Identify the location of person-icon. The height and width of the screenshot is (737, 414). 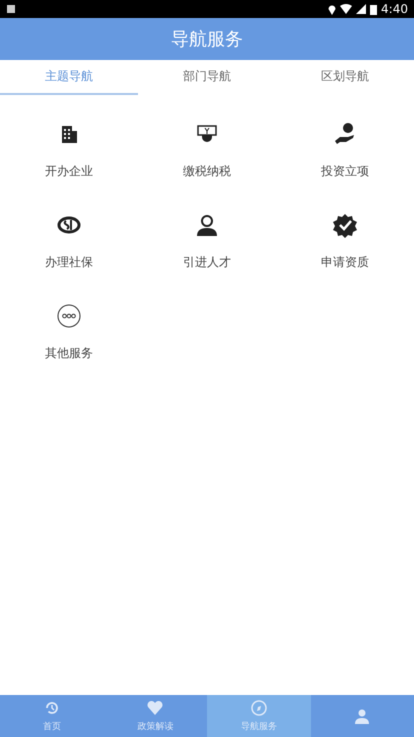
(207, 225).